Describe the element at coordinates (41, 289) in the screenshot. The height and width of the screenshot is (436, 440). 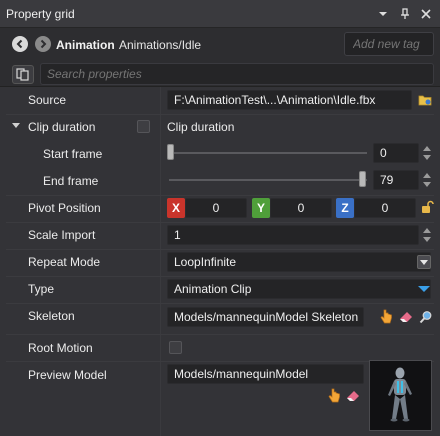
I see `type-label: Type` at that location.